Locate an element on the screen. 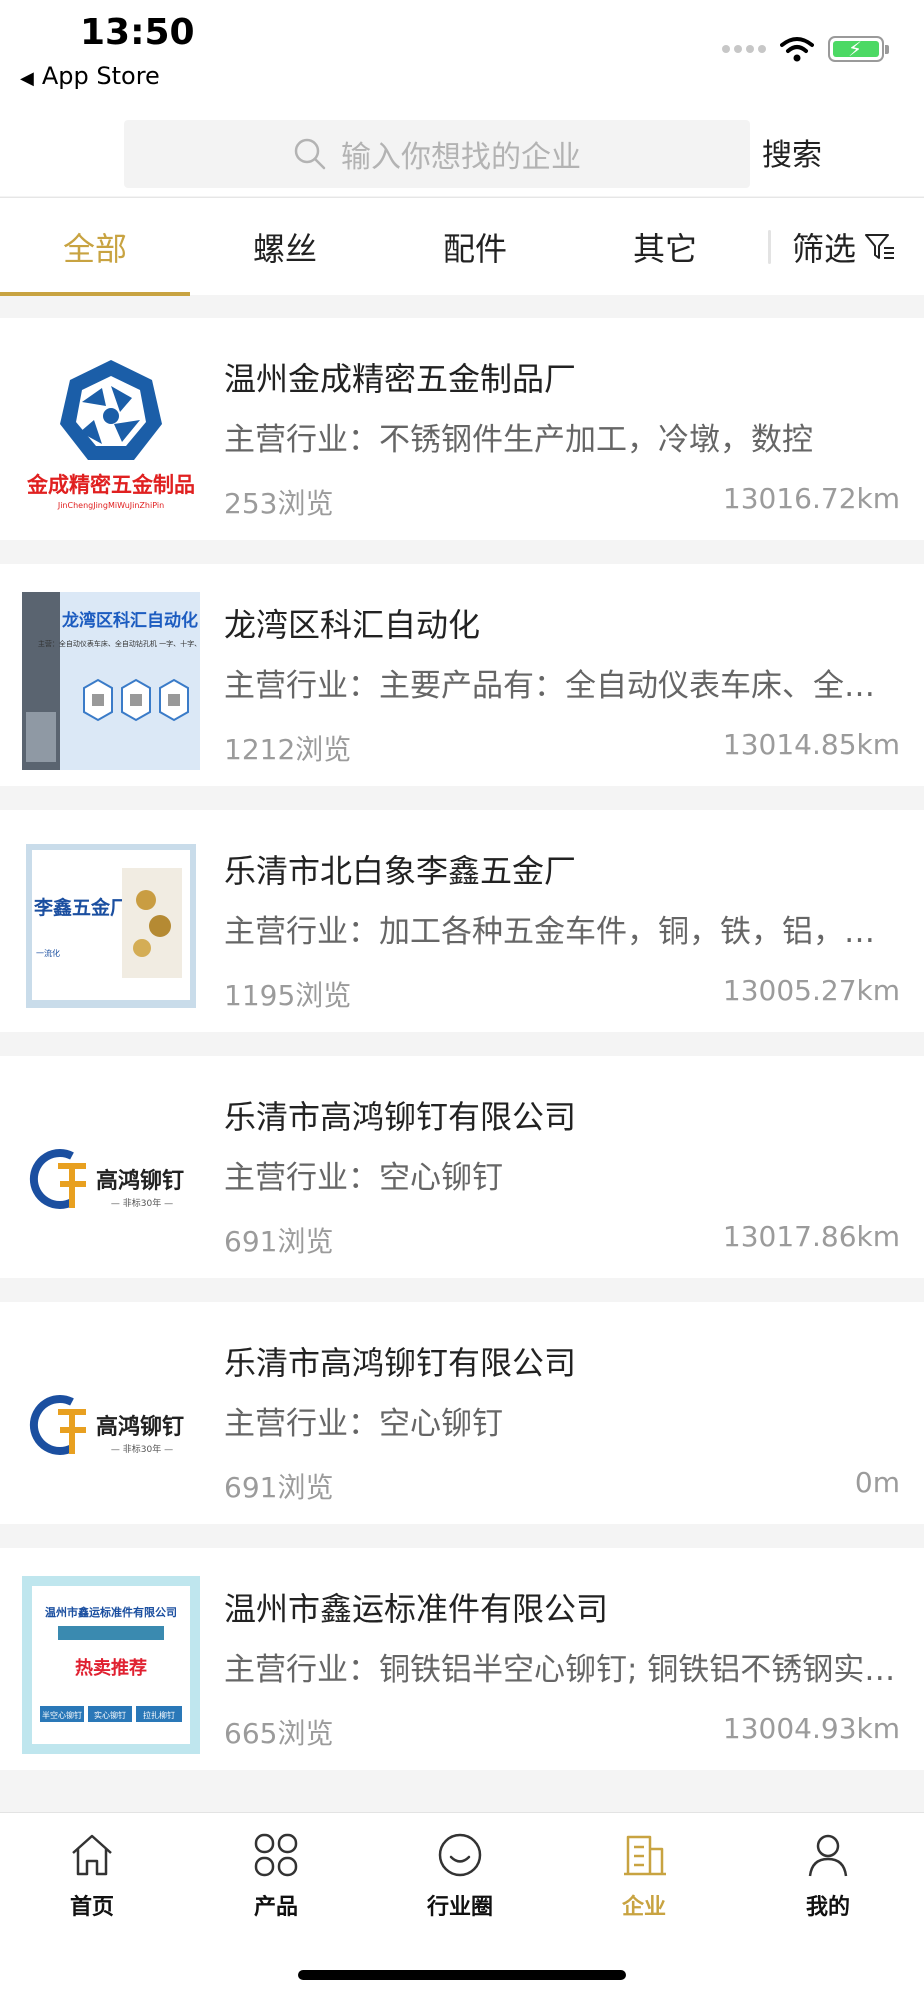 The image size is (924, 2000). company-logo: 温州市鑫运标准件有限公司 热卖推荐 半空心铆钉 实心铆钉 拉扎柳钉 is located at coordinates (111, 1665).